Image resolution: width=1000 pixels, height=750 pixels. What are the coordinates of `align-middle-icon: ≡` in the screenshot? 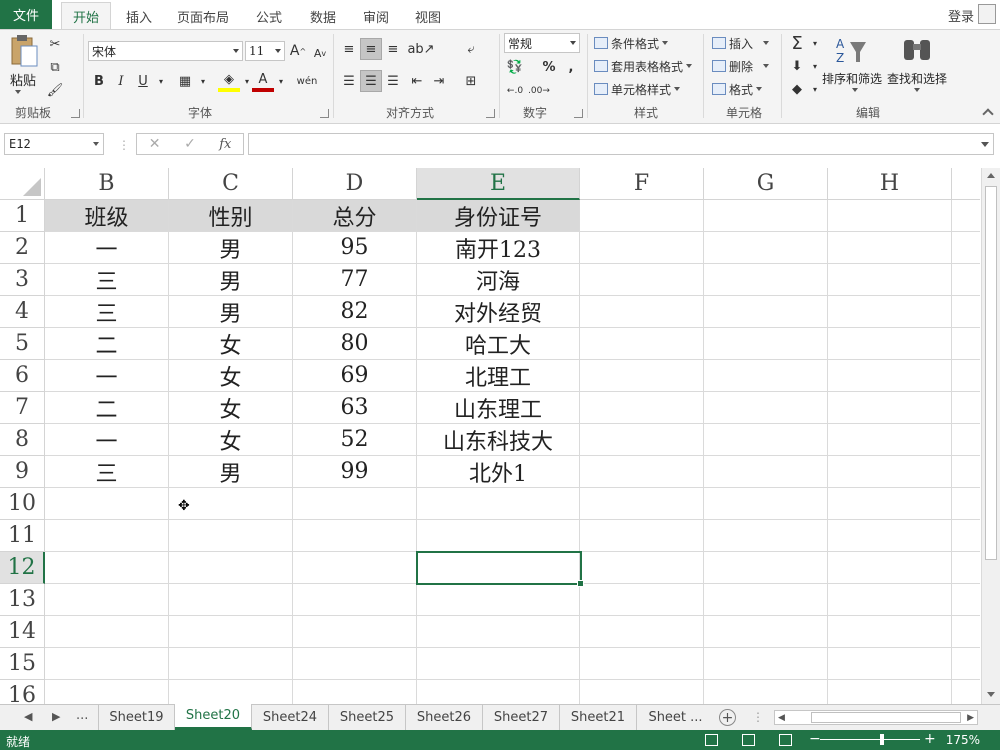 It's located at (371, 49).